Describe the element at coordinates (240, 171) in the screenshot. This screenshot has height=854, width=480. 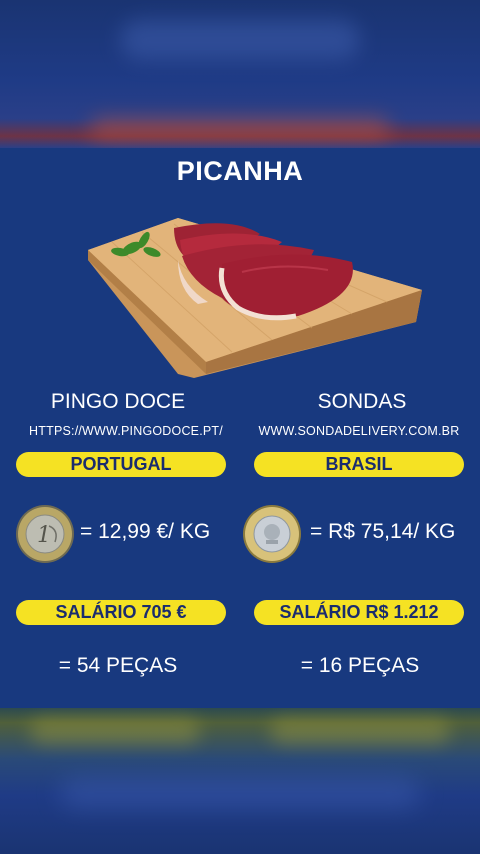
I see `page-title: PICANHA` at that location.